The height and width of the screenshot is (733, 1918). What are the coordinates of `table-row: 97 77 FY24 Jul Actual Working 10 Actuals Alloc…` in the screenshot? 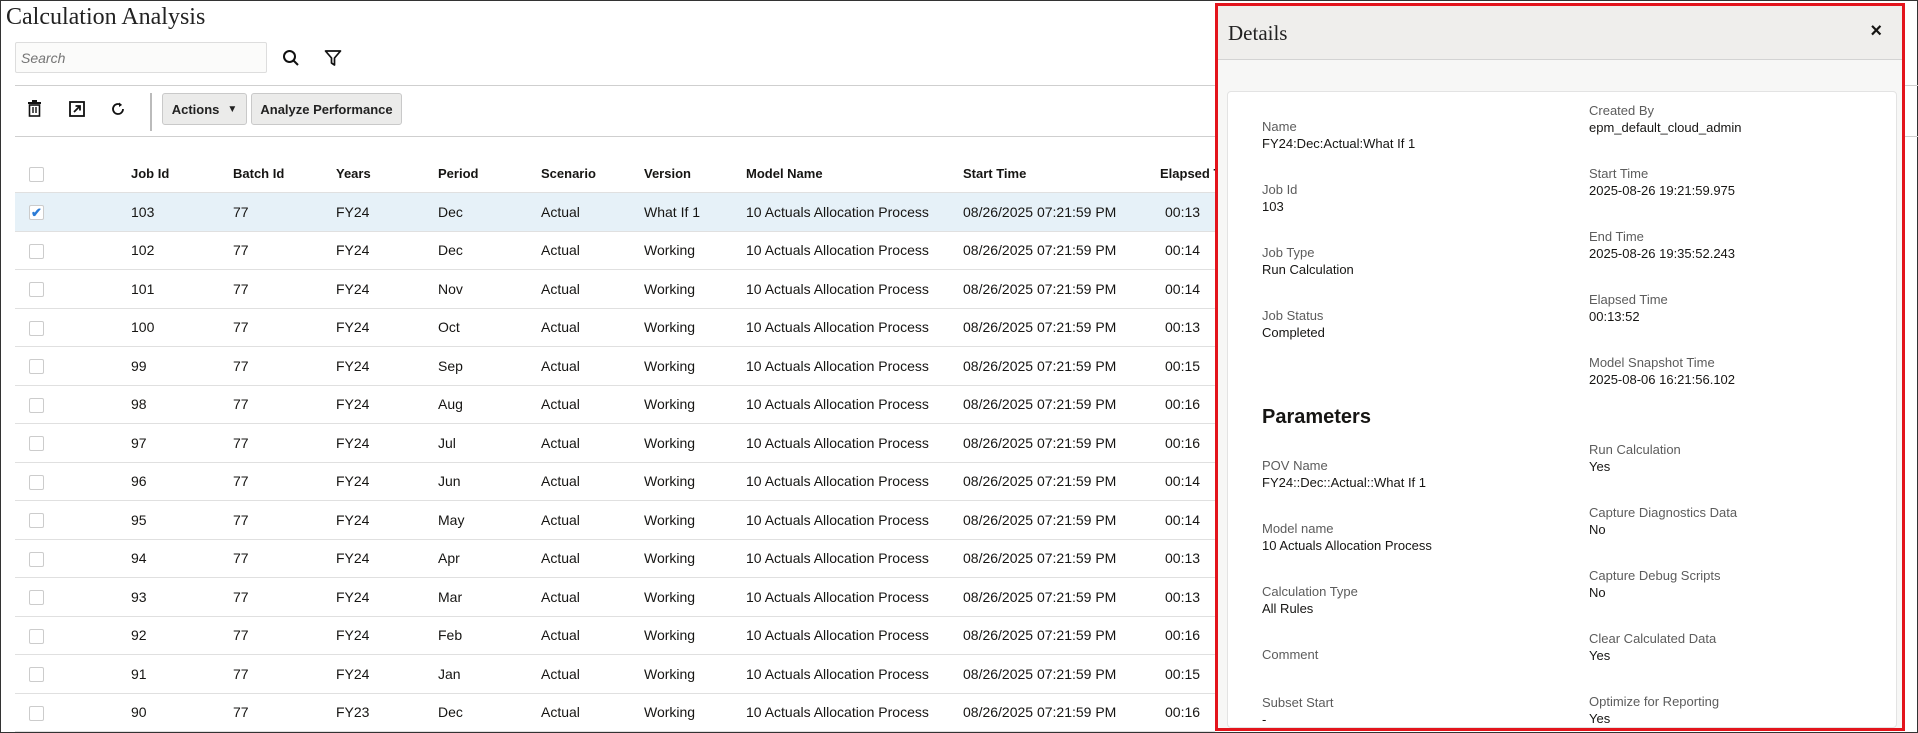 It's located at (615, 443).